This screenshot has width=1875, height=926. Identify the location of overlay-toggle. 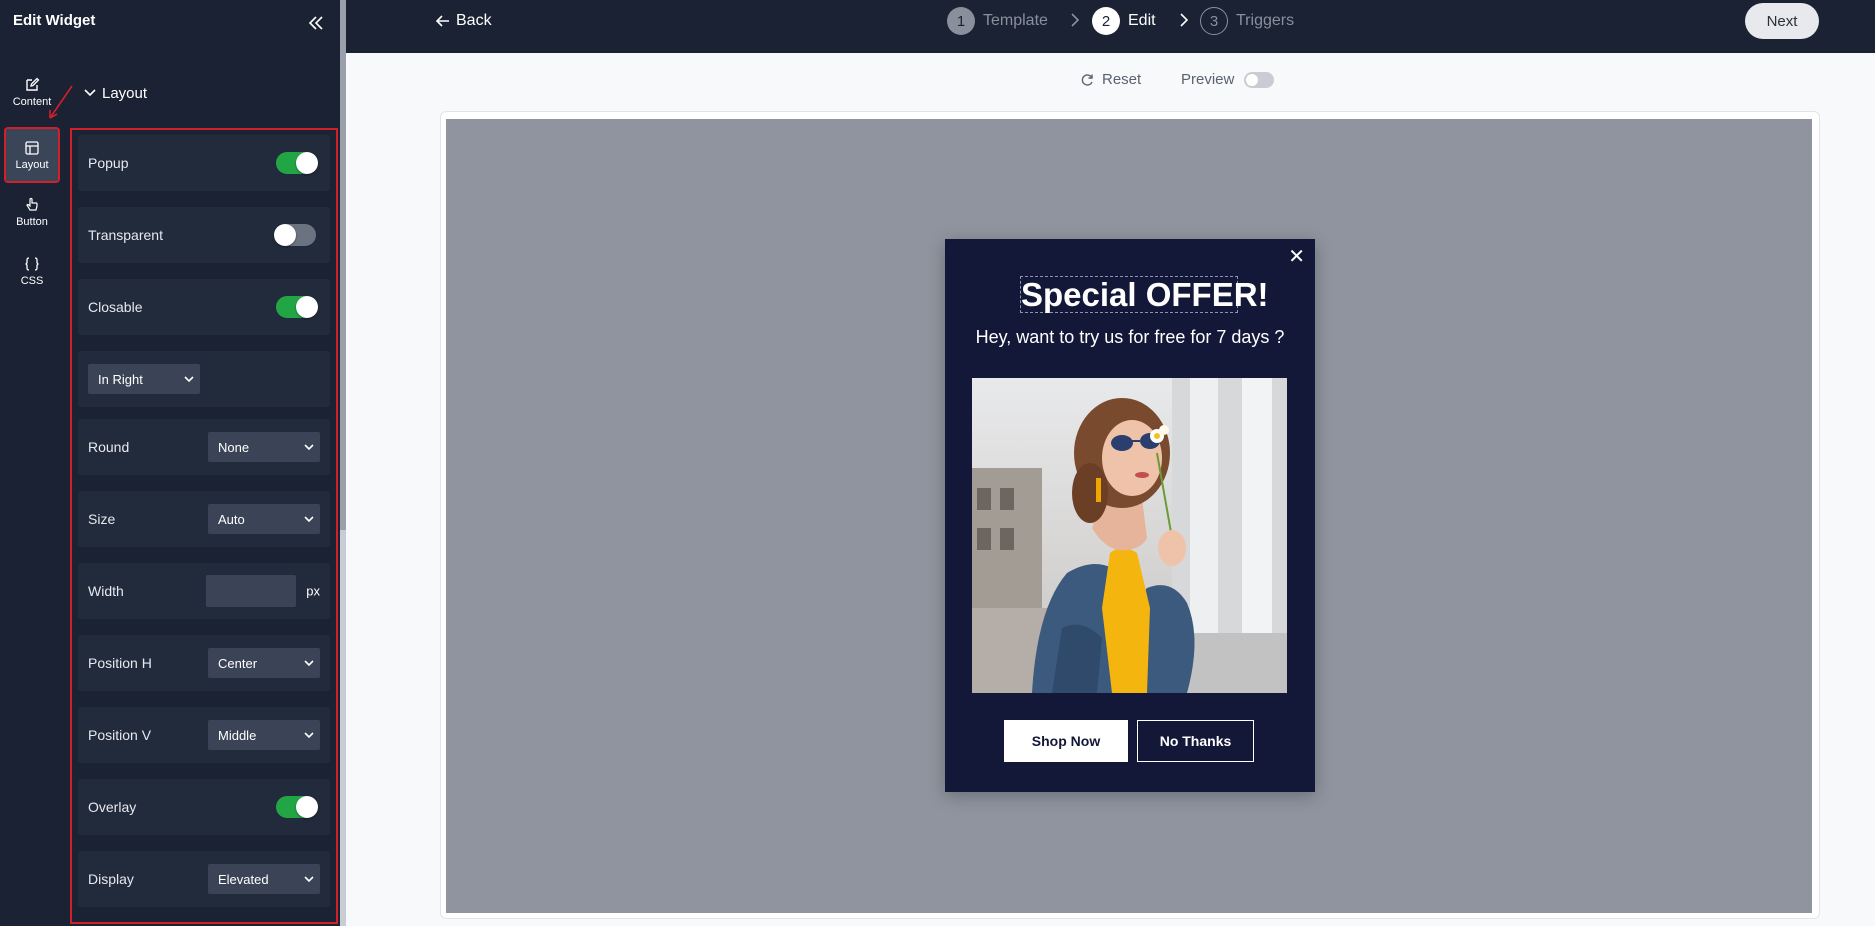
(297, 807).